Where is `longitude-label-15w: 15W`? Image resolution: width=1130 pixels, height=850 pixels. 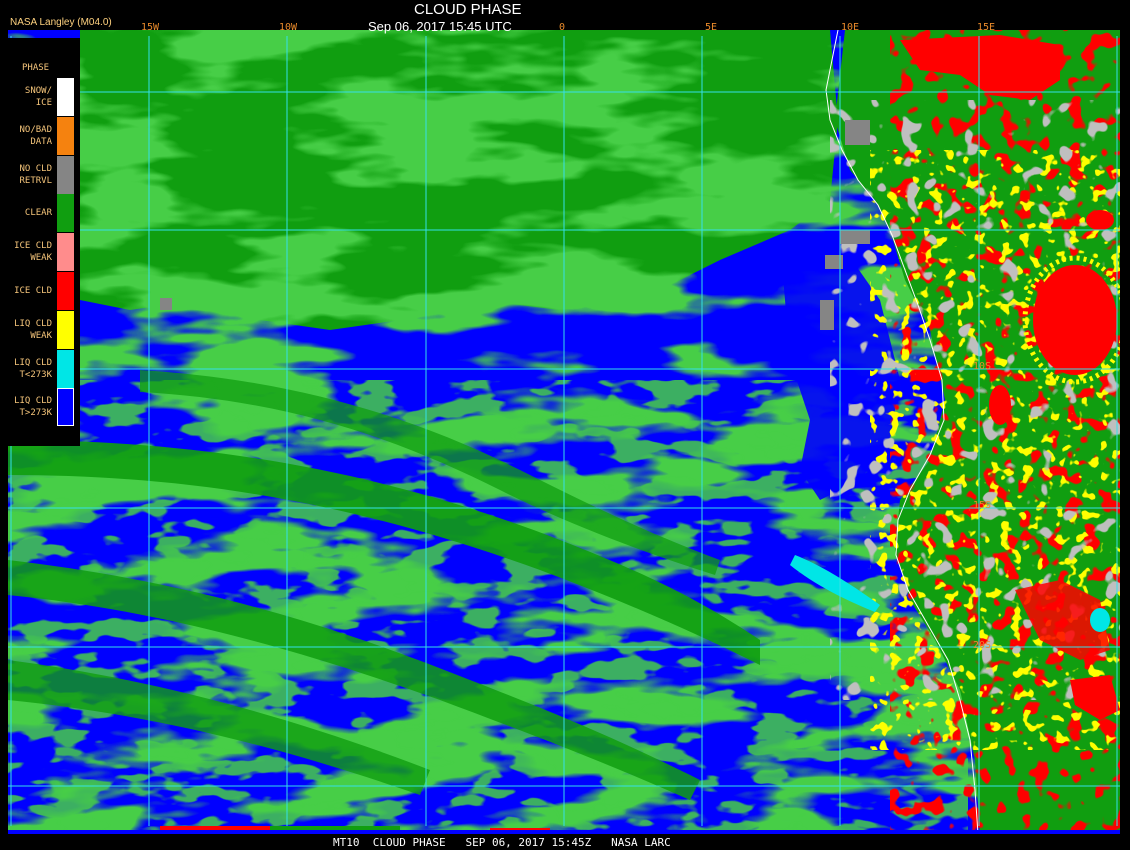
longitude-label-15w: 15W is located at coordinates (150, 27).